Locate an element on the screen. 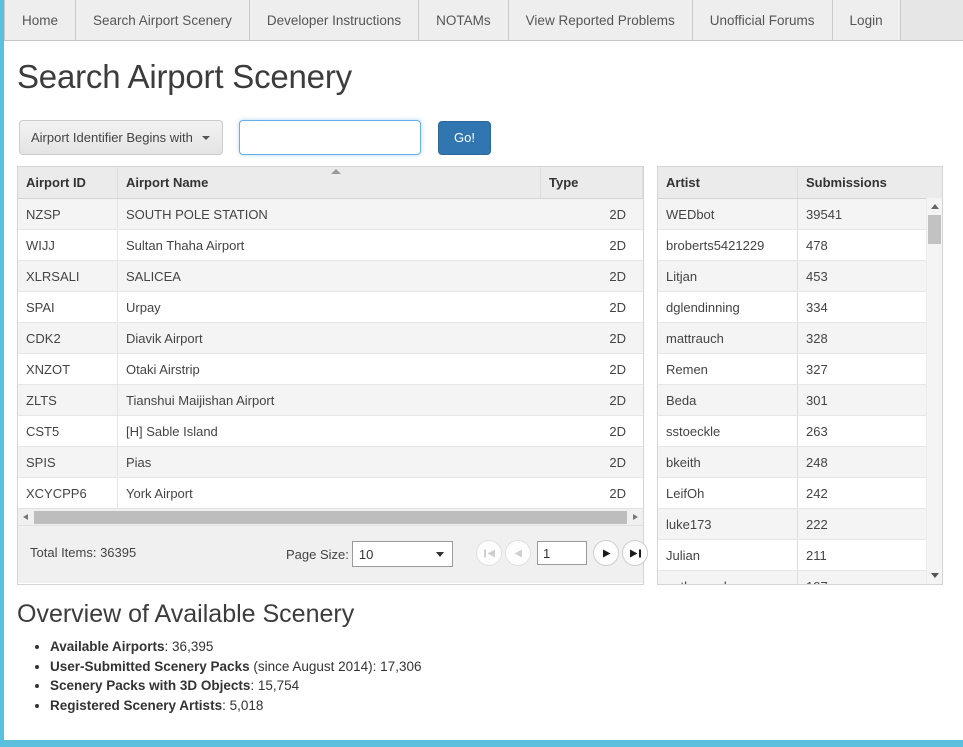 This screenshot has height=747, width=963. artist-submissions-cell: 263 is located at coordinates (817, 431).